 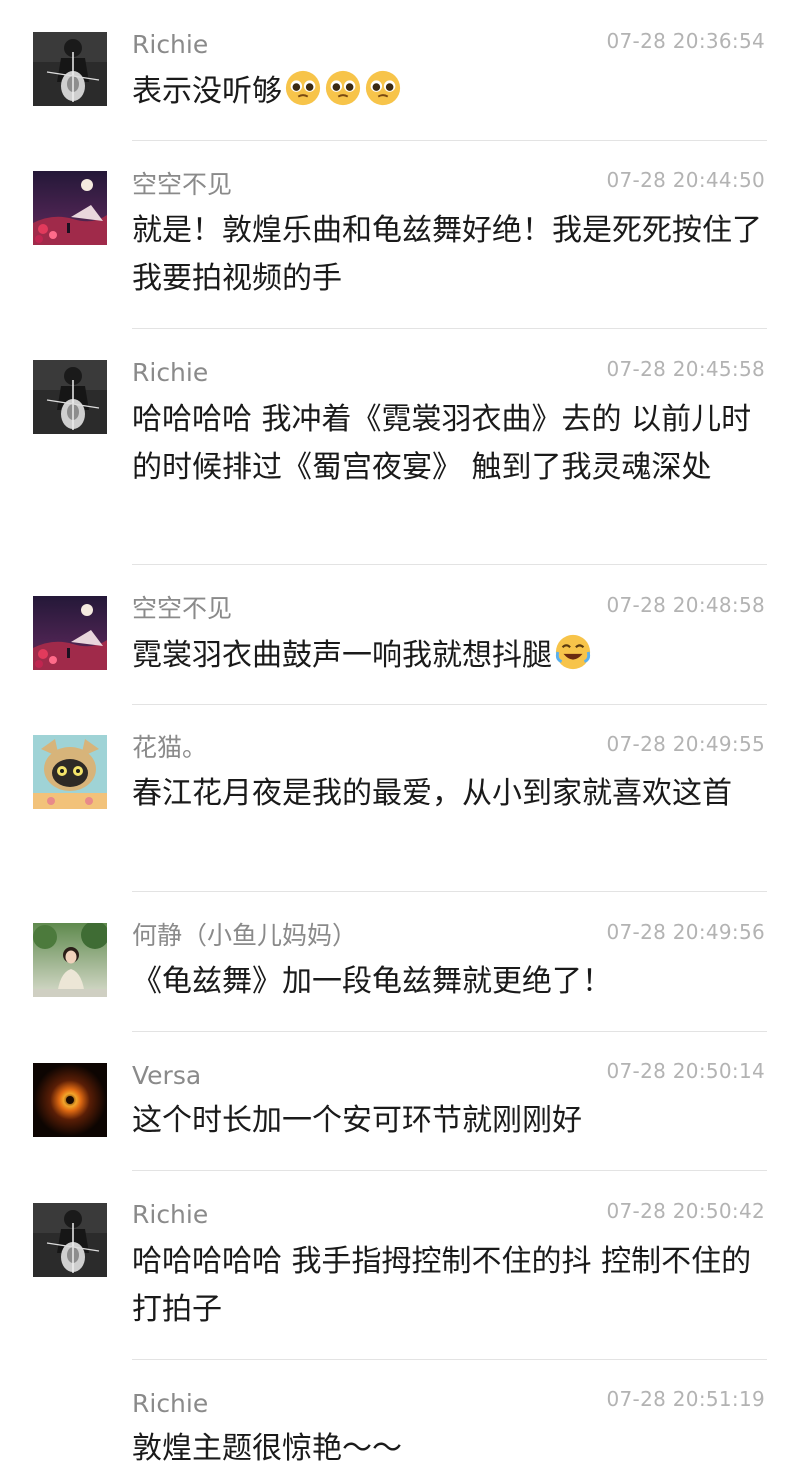 What do you see at coordinates (372, 981) in the screenshot?
I see `comment-text: 《龟兹舞》加一段龟兹舞就更绝了！` at bounding box center [372, 981].